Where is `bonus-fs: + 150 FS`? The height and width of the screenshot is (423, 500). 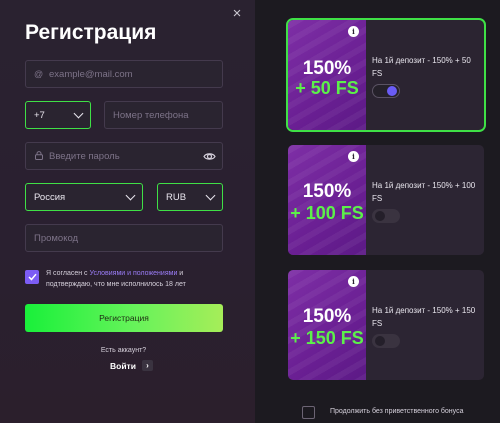
bonus-fs: + 150 FS is located at coordinates (327, 338).